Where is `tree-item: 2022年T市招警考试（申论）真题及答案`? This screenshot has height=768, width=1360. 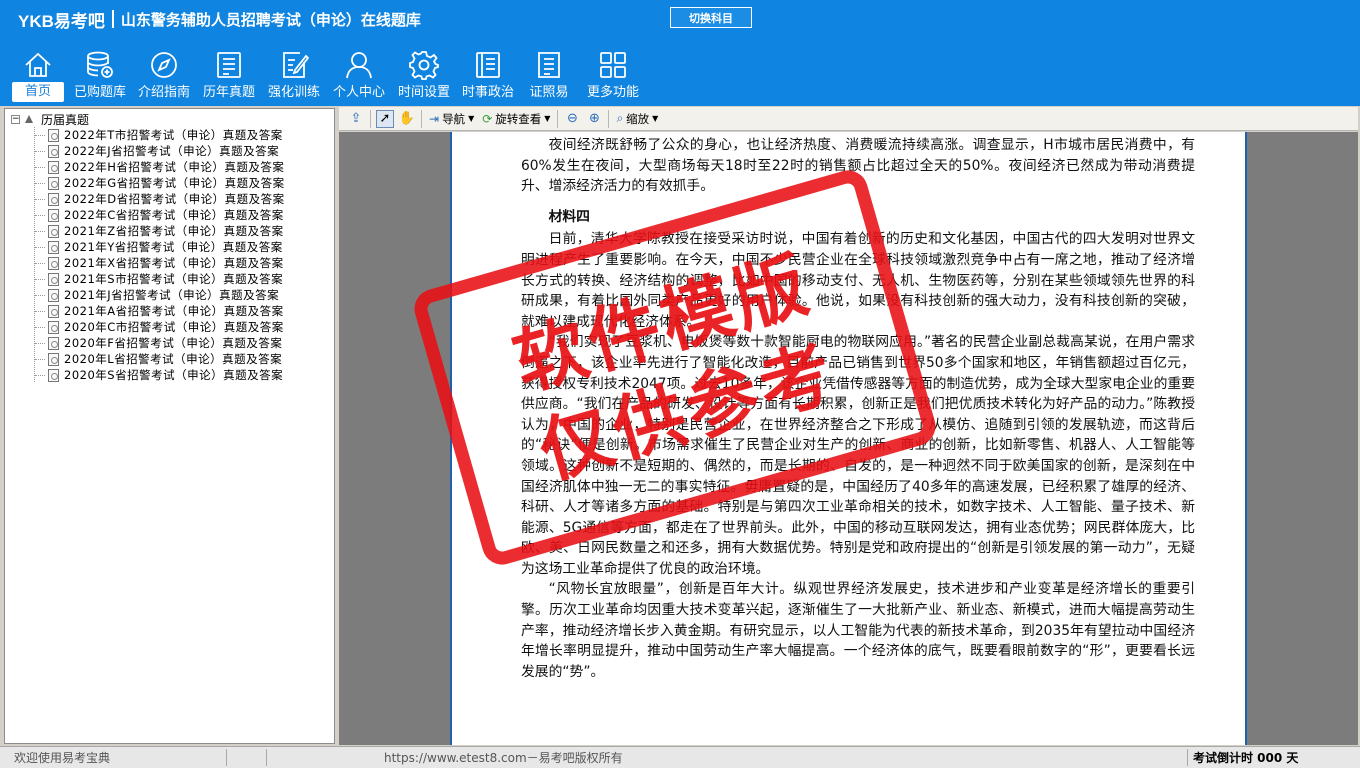 tree-item: 2022年T市招警考试（申论）真题及答案 is located at coordinates (160, 135).